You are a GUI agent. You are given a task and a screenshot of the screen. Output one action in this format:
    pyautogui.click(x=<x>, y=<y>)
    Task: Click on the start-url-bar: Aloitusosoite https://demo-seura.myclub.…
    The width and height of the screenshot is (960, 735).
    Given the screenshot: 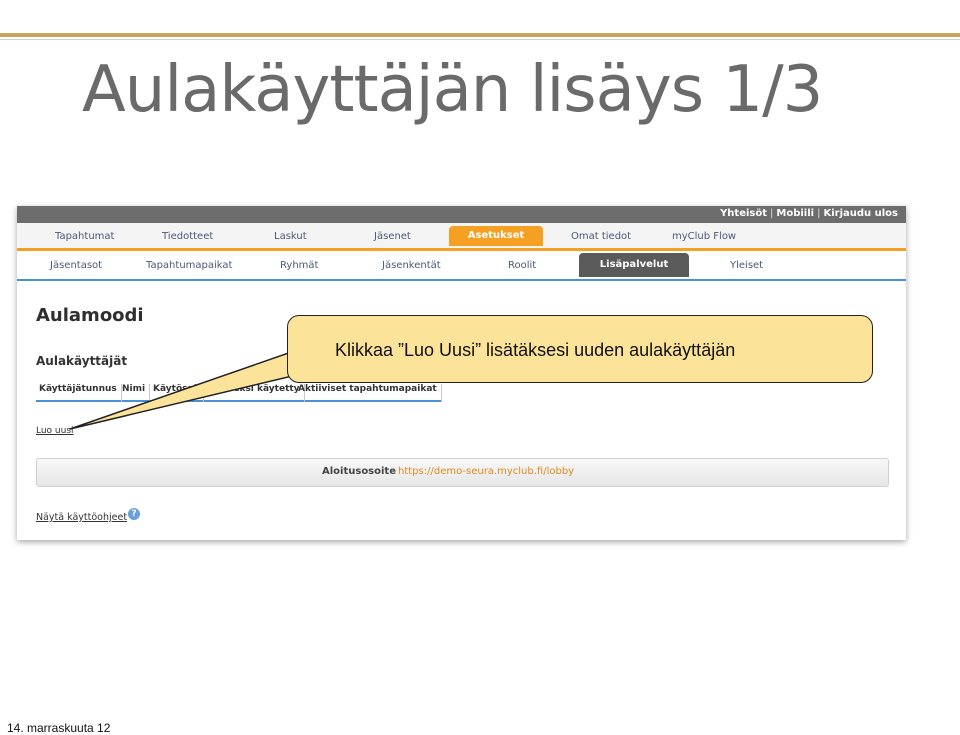 What is the action you would take?
    pyautogui.click(x=462, y=472)
    